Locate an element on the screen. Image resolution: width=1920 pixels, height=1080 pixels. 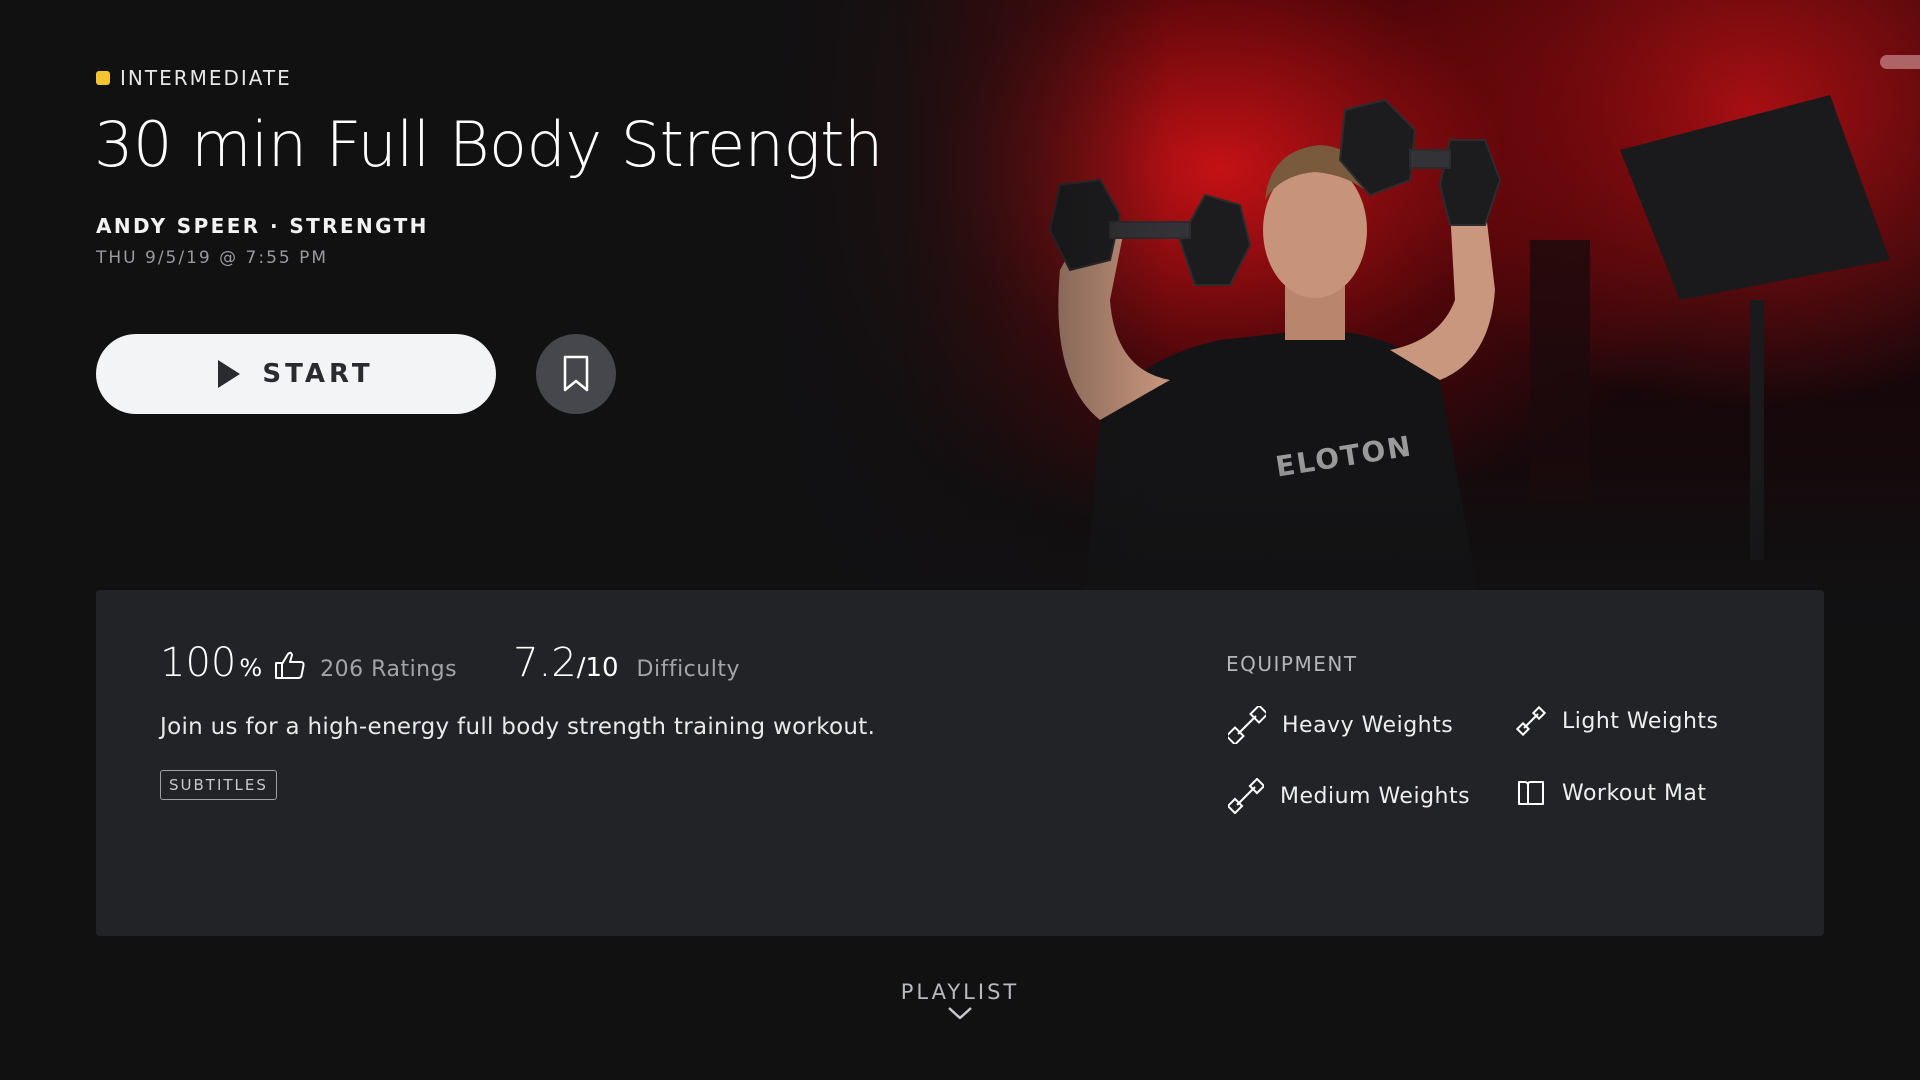
rating-unit: % is located at coordinates (251, 668).